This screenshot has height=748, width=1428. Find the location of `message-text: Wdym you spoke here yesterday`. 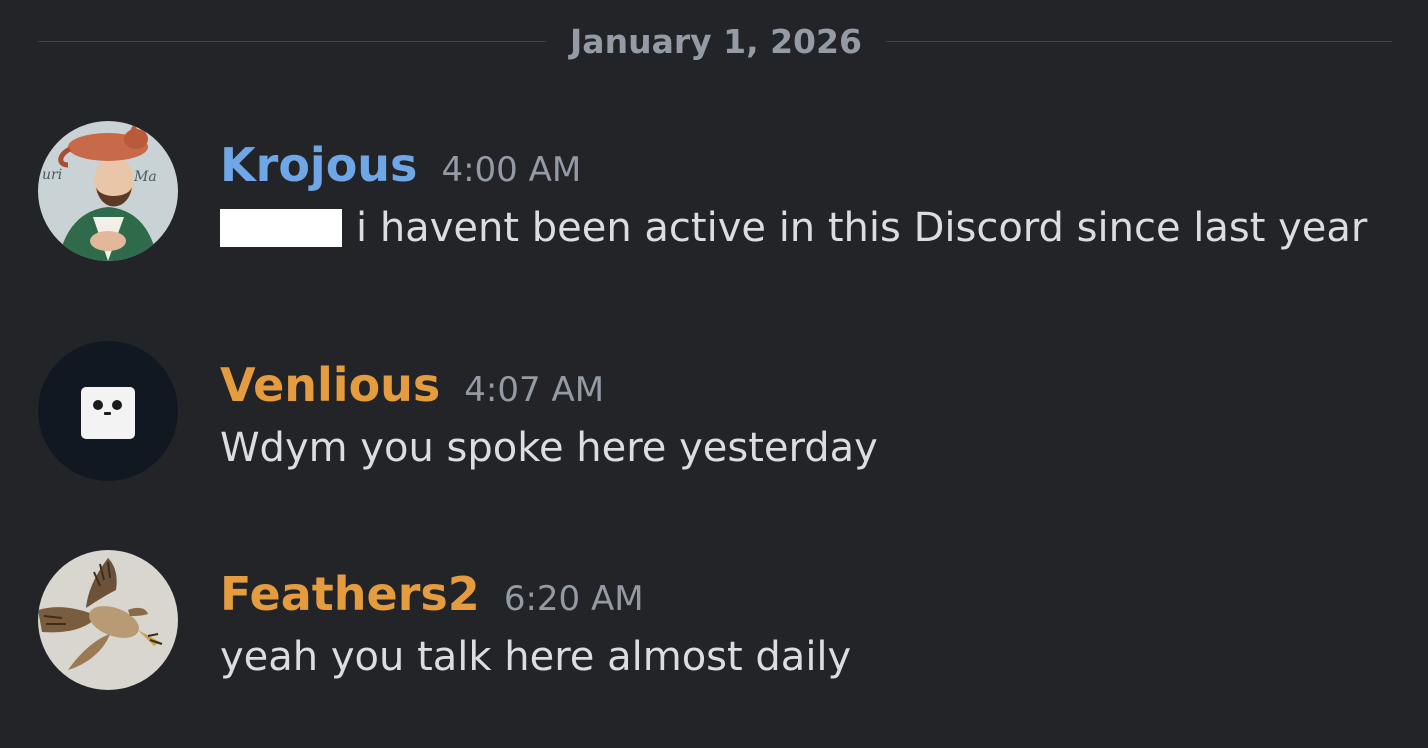

message-text: Wdym you spoke here yesterday is located at coordinates (549, 448).